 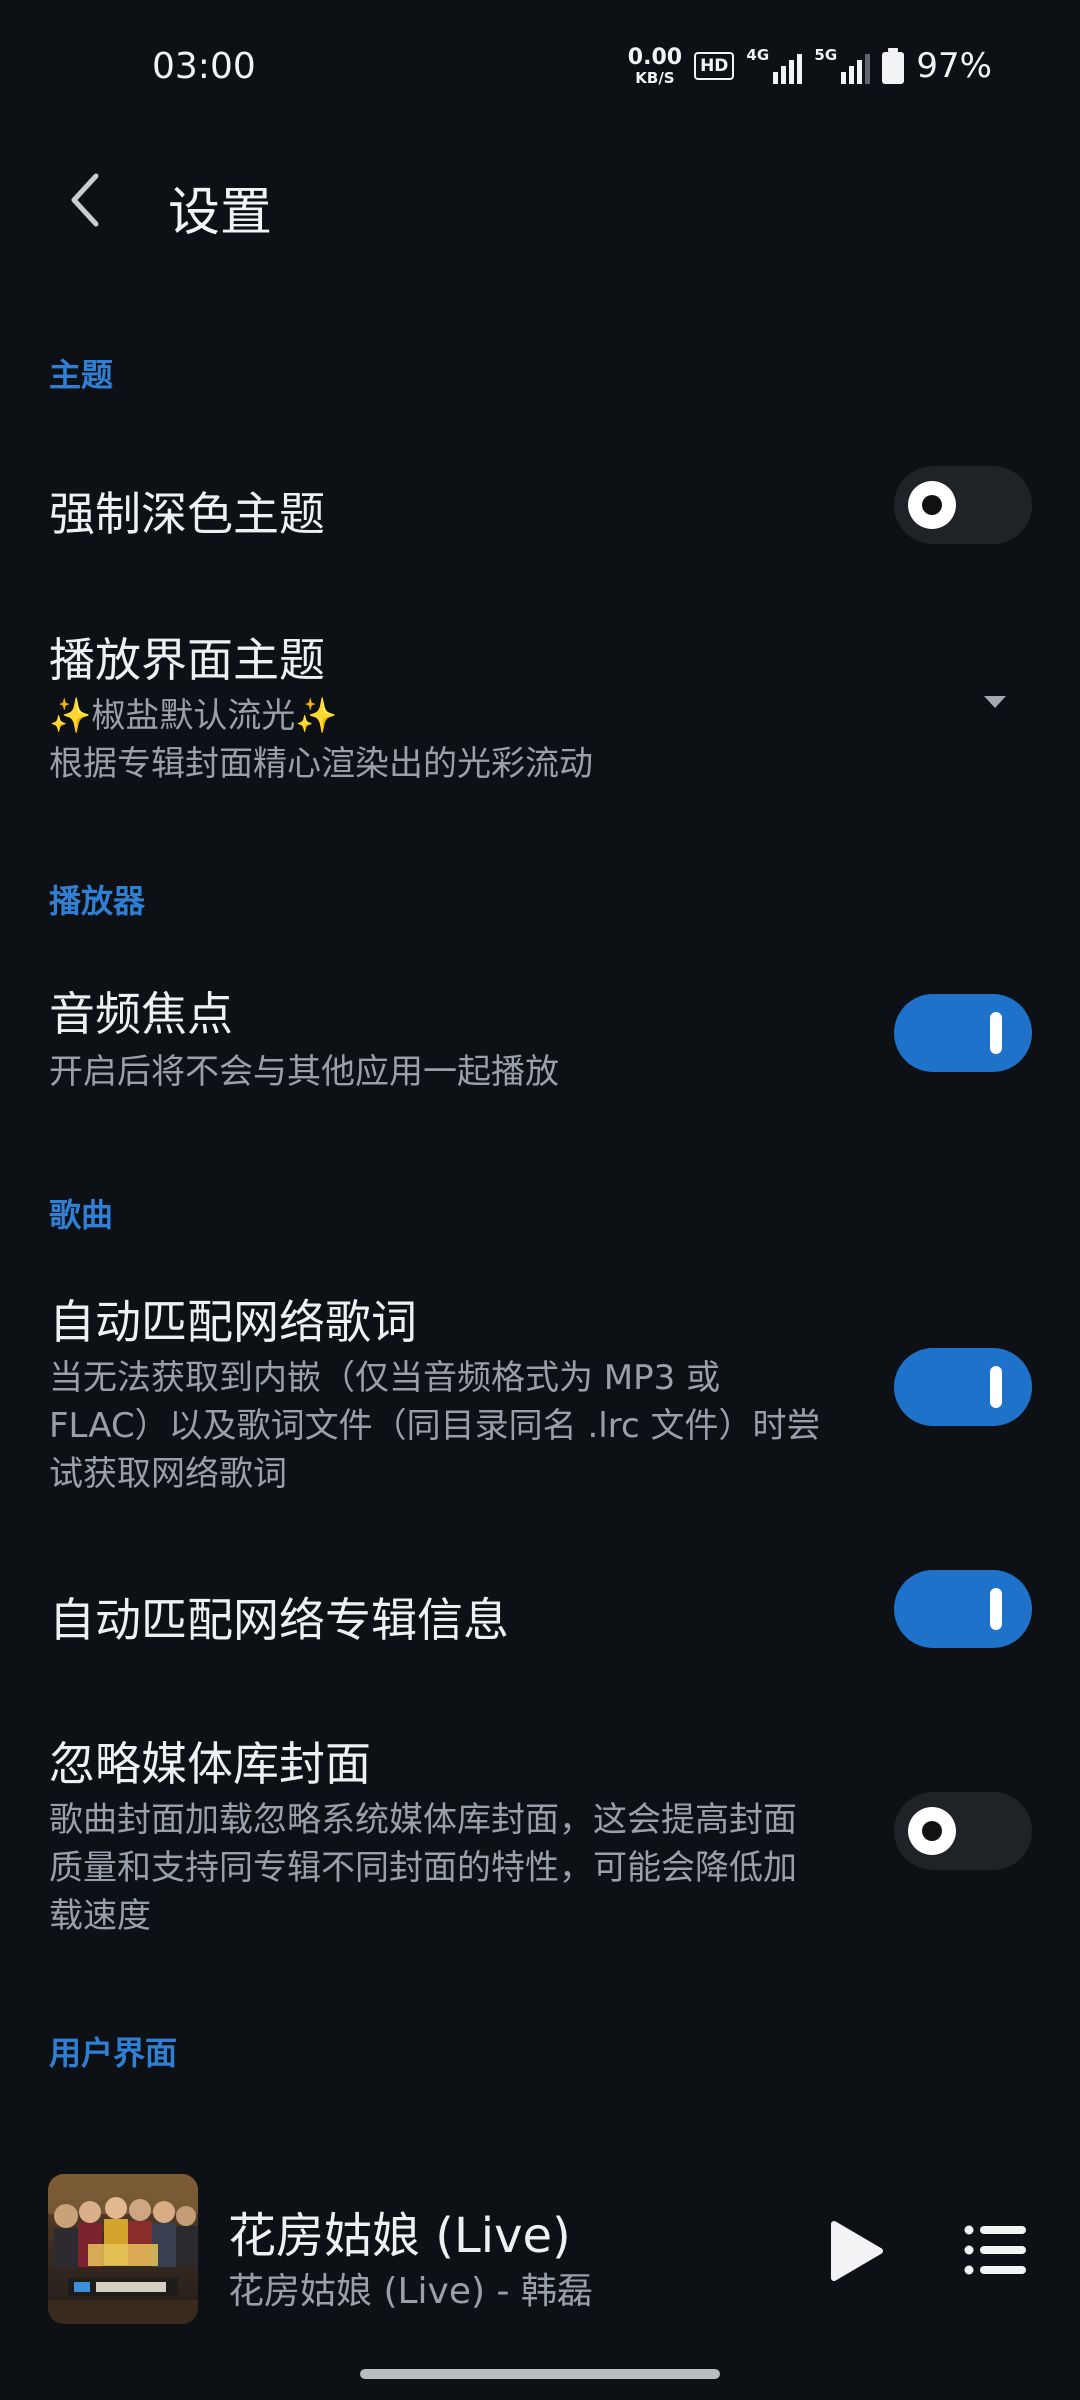 What do you see at coordinates (963, 1387) in the screenshot?
I see `auto-lyrics-toggle` at bounding box center [963, 1387].